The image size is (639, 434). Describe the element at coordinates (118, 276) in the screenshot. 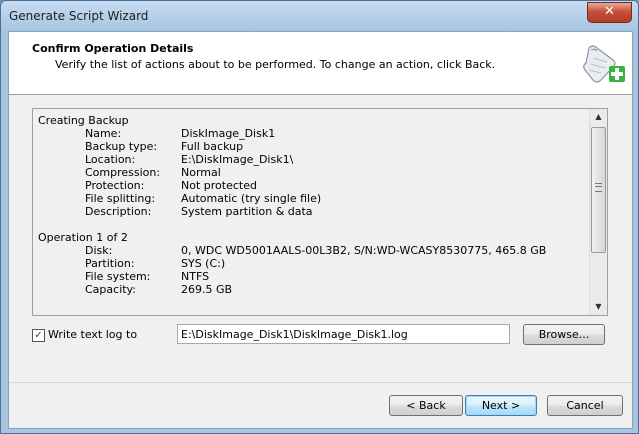

I see `row-label: File system:` at that location.